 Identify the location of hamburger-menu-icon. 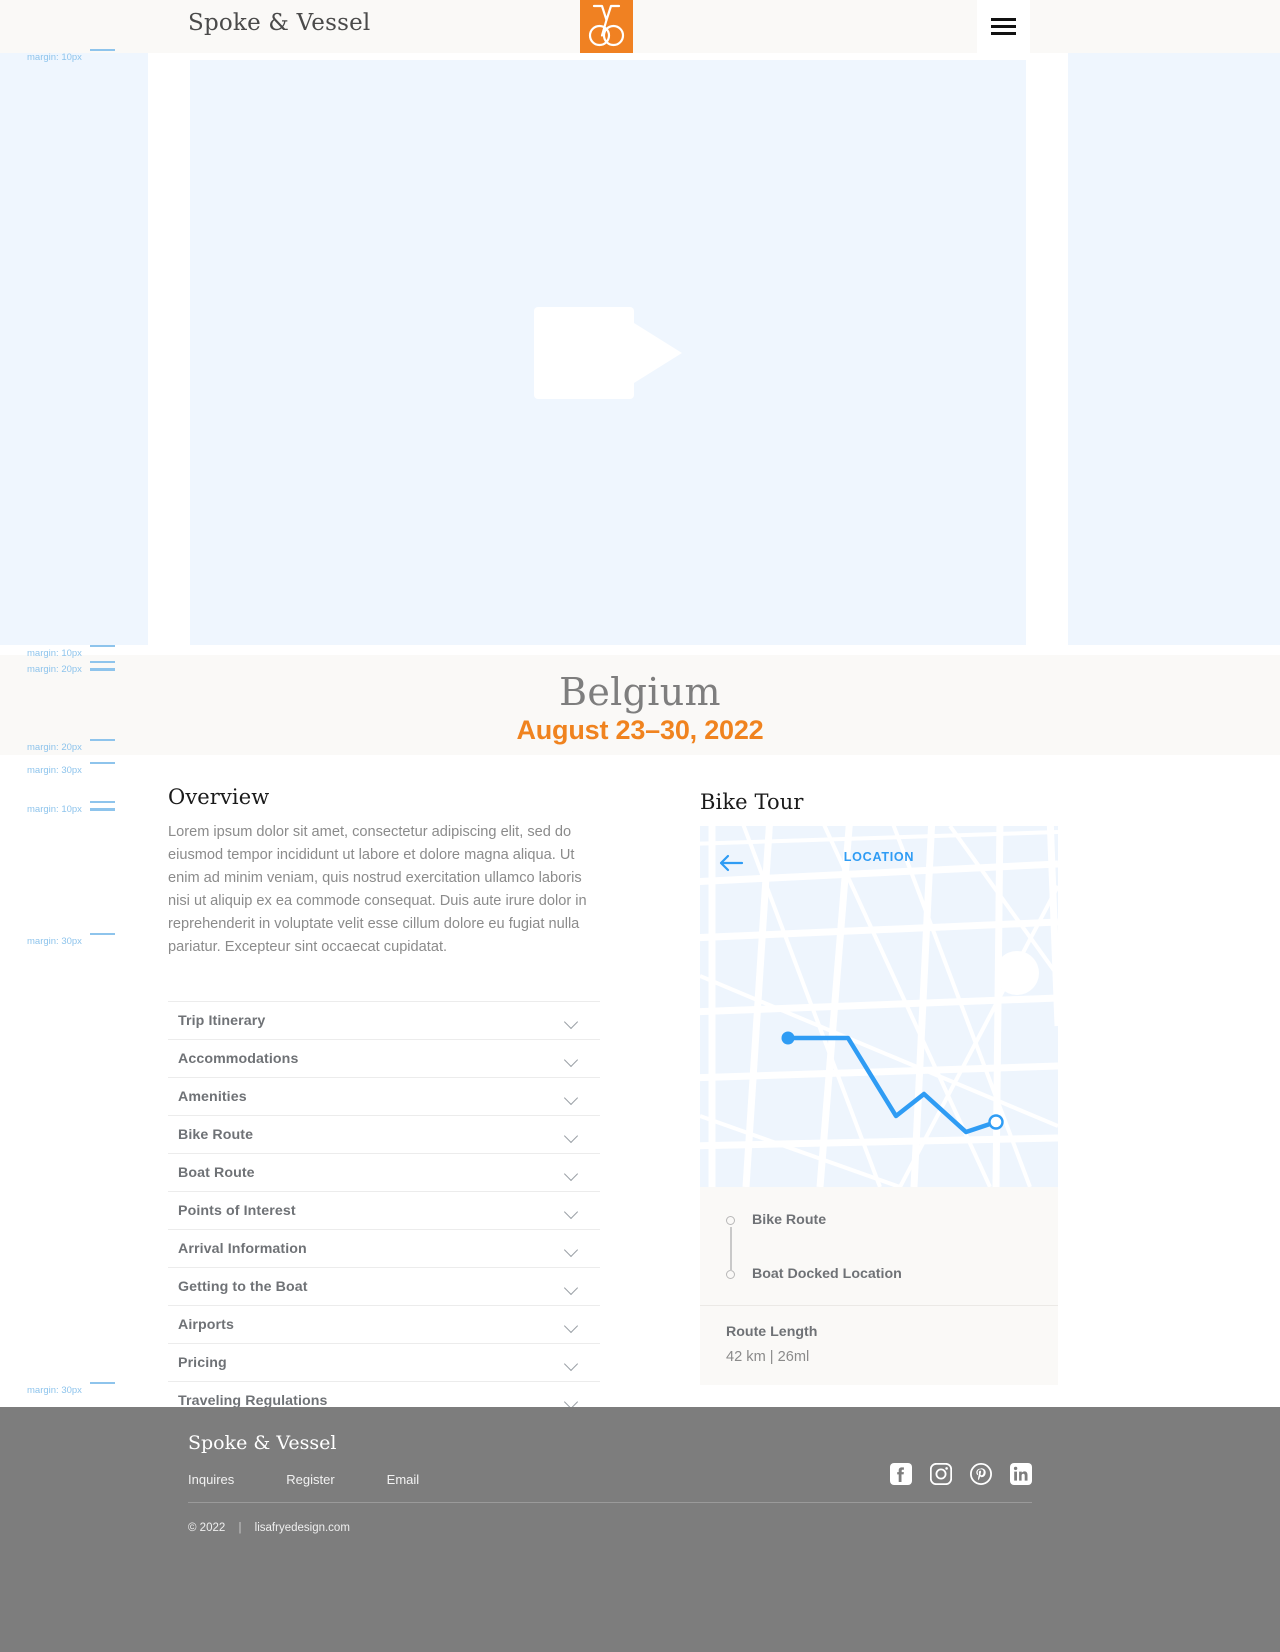
(1003, 26).